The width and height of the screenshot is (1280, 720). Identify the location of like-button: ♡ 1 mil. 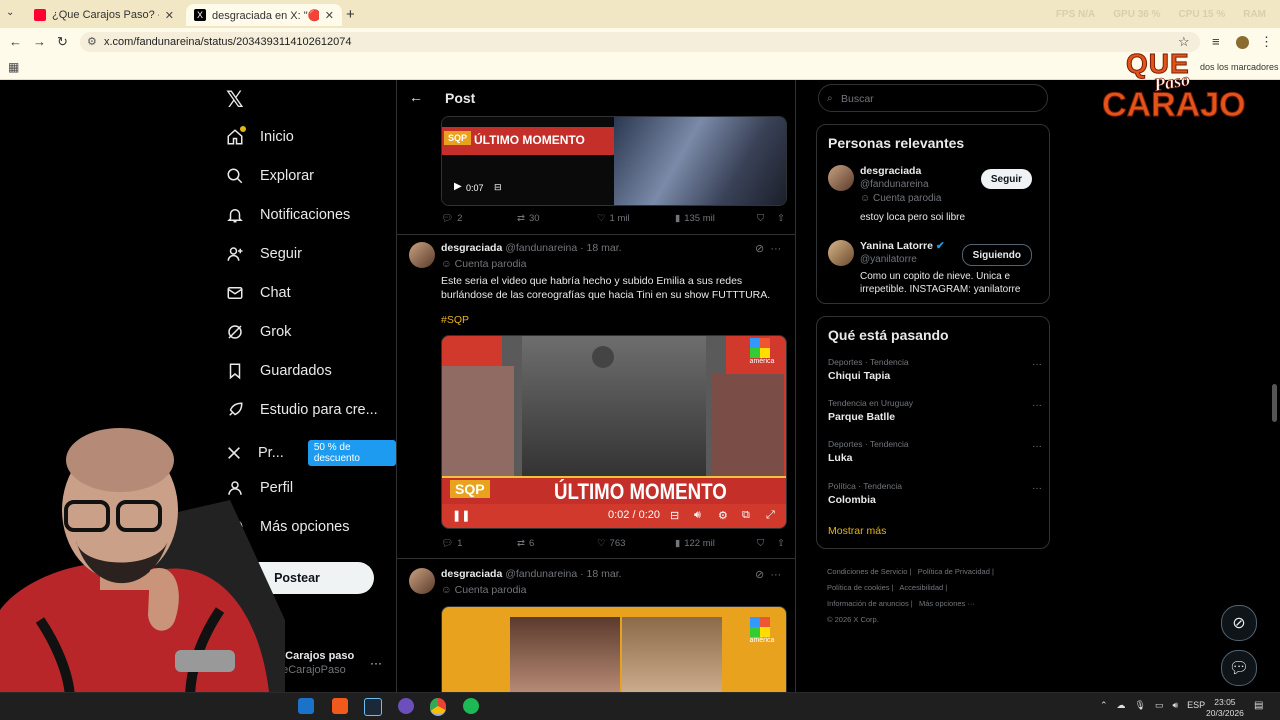
(636, 218).